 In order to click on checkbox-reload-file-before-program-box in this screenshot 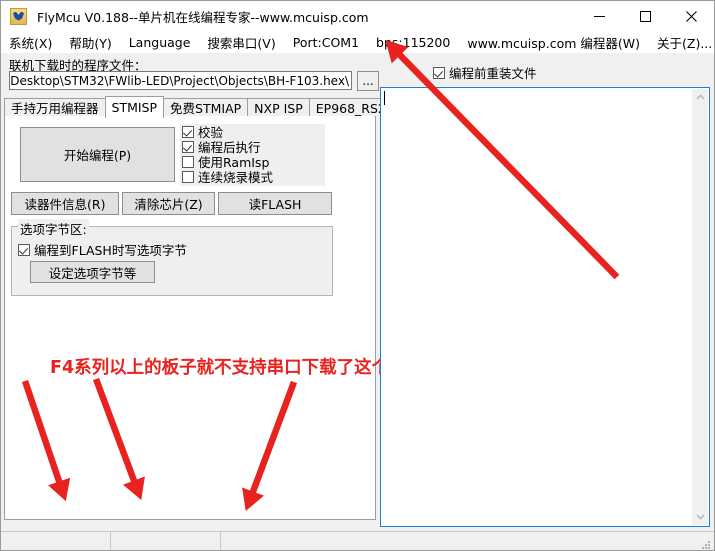, I will do `click(439, 72)`.